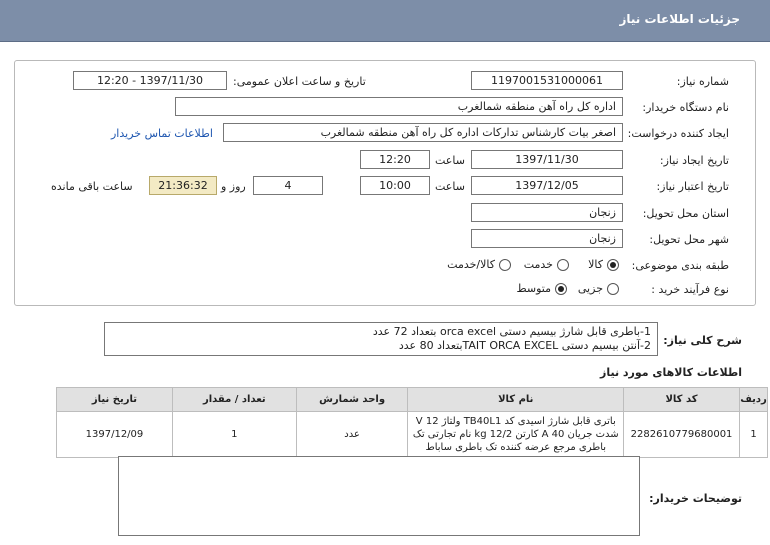 The width and height of the screenshot is (770, 545). Describe the element at coordinates (538, 264) in the screenshot. I see `category-option-service-label: خدمت` at that location.